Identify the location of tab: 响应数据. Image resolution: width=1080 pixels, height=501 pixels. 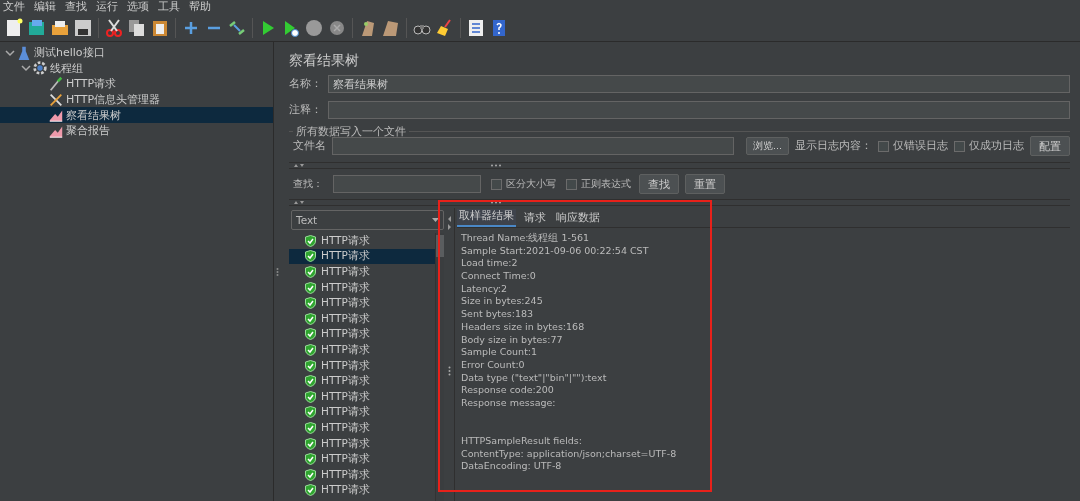
(578, 219).